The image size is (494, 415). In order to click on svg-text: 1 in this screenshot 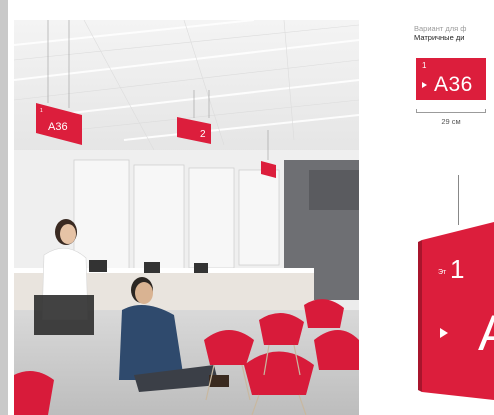, I will do `click(41, 111)`.